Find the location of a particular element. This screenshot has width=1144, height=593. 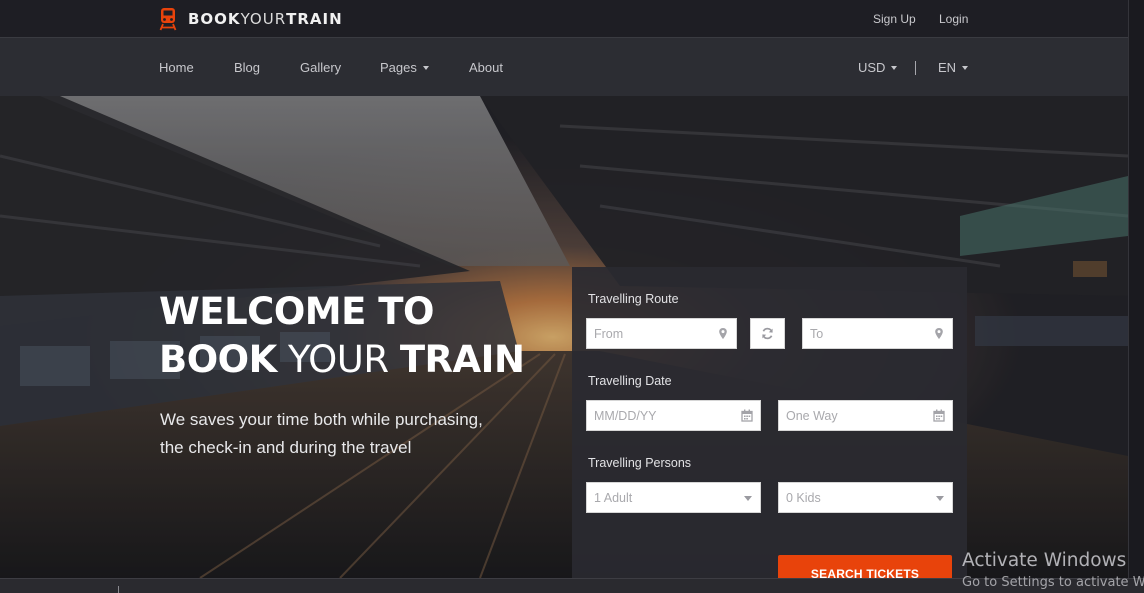

nav-about: About is located at coordinates (486, 67).